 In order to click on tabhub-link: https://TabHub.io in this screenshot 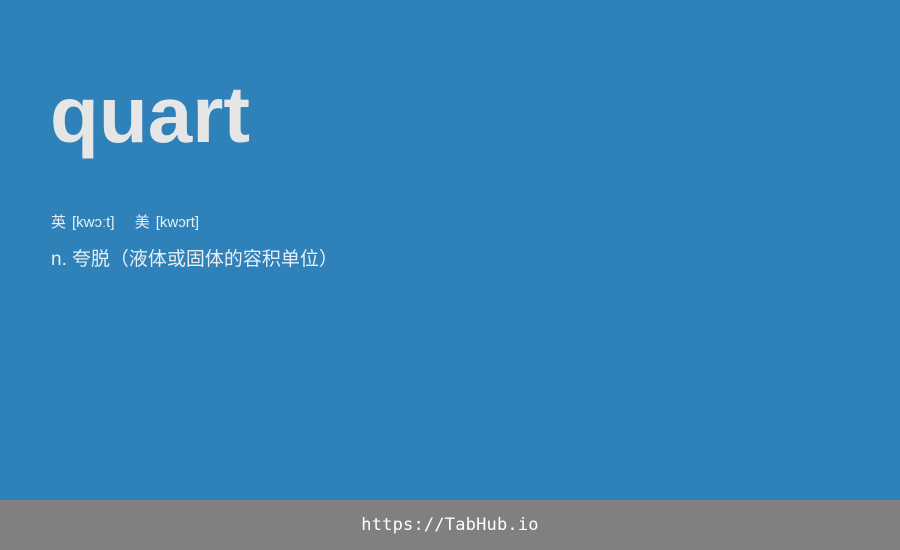, I will do `click(449, 525)`.